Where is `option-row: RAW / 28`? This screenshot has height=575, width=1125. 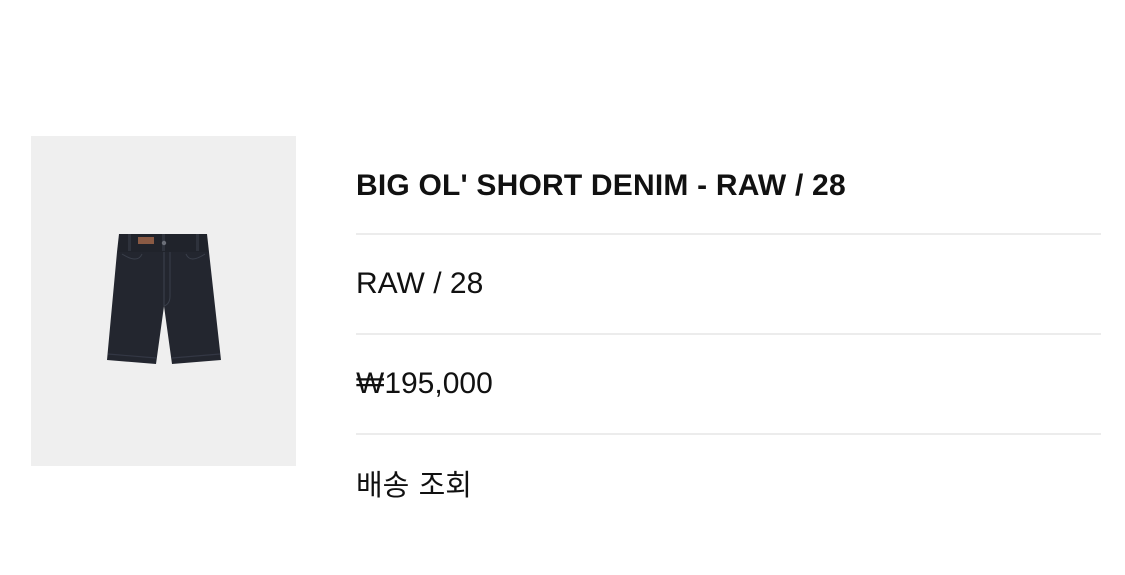 option-row: RAW / 28 is located at coordinates (728, 285).